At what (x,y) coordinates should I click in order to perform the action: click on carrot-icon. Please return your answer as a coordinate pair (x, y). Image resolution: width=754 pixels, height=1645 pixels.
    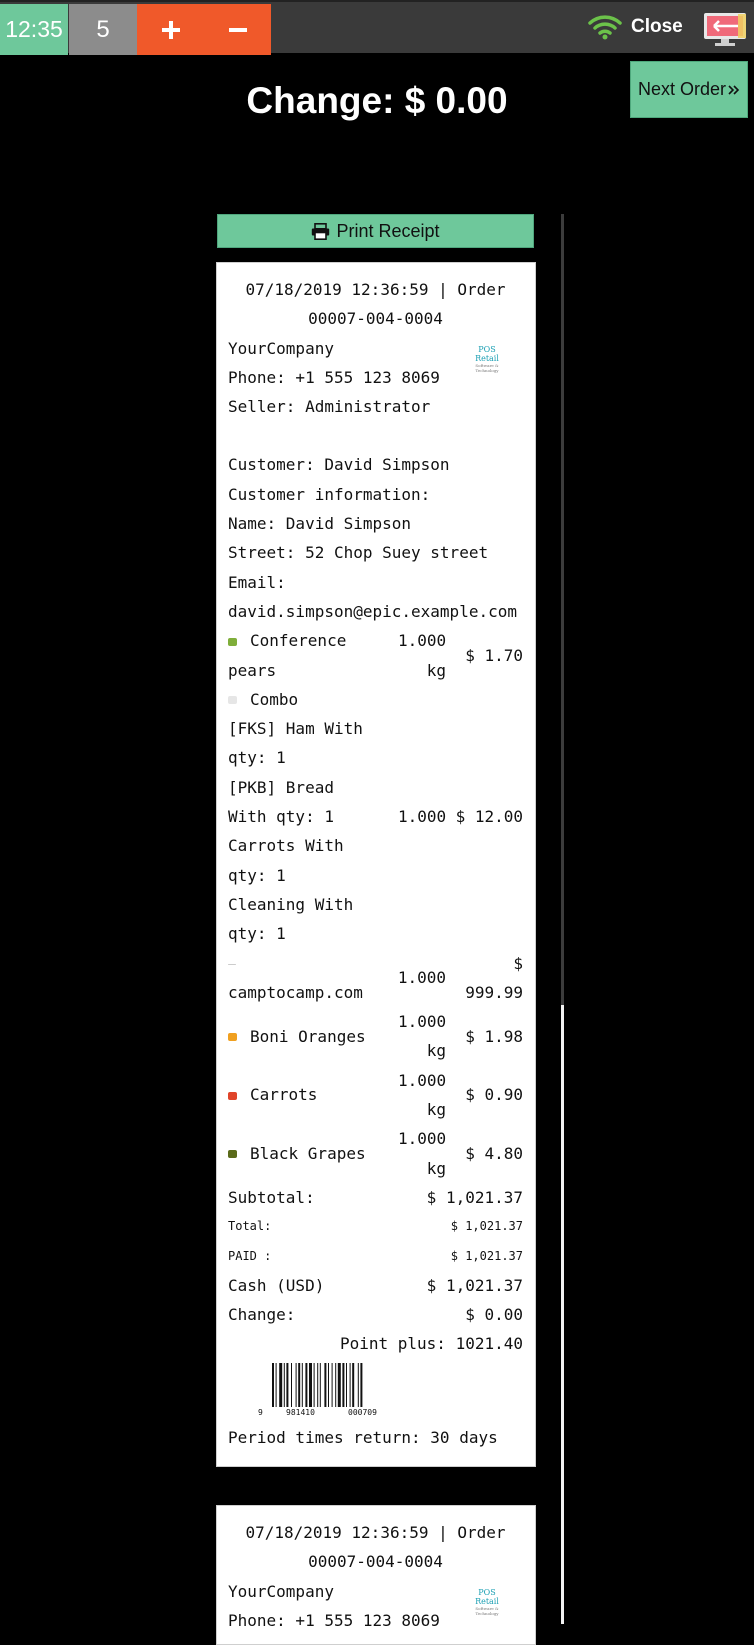
    Looking at the image, I should click on (232, 1095).